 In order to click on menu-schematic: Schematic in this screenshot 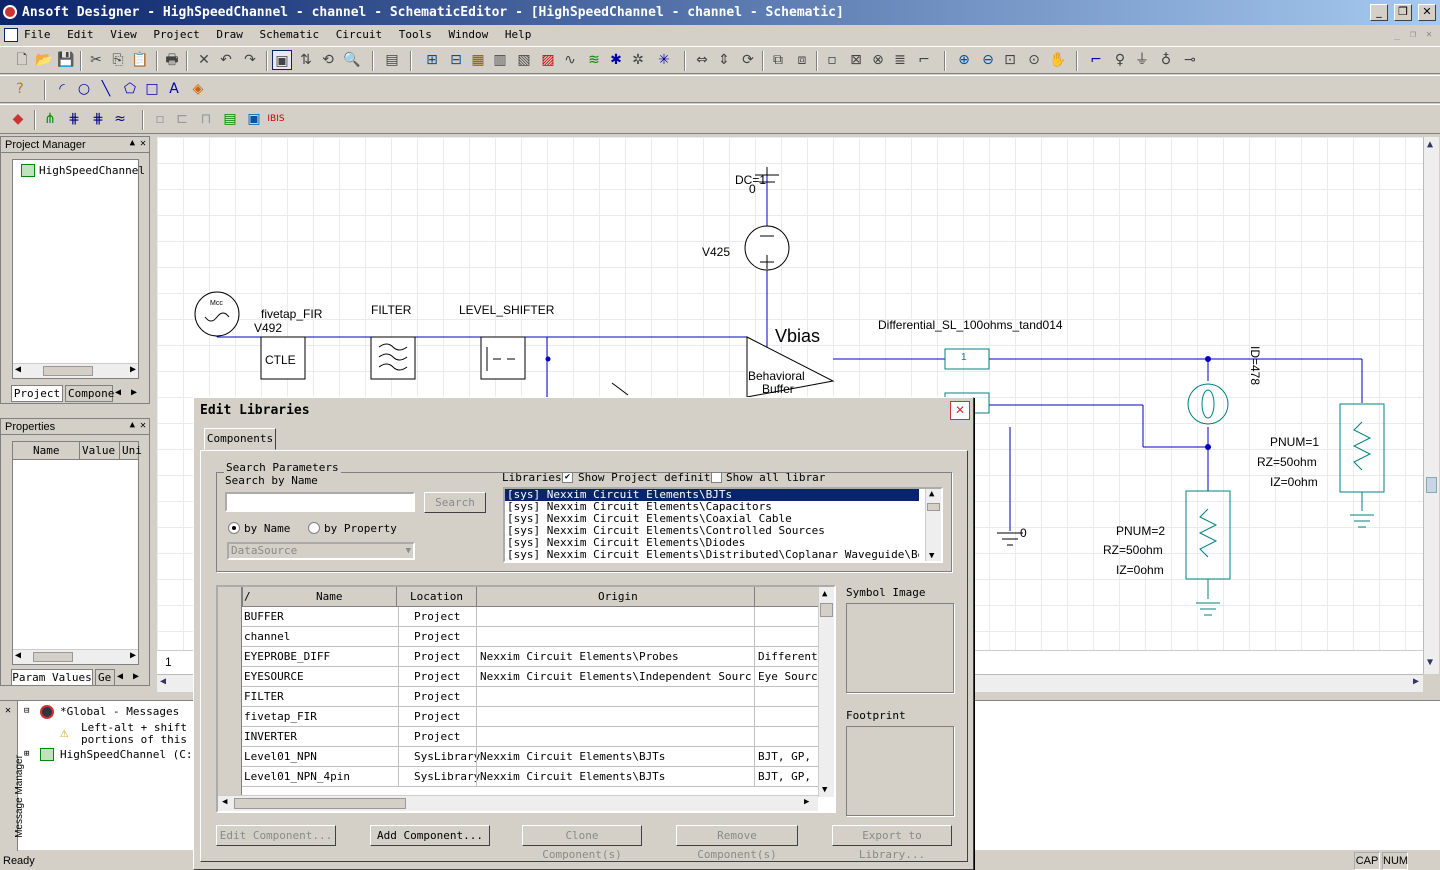, I will do `click(289, 34)`.